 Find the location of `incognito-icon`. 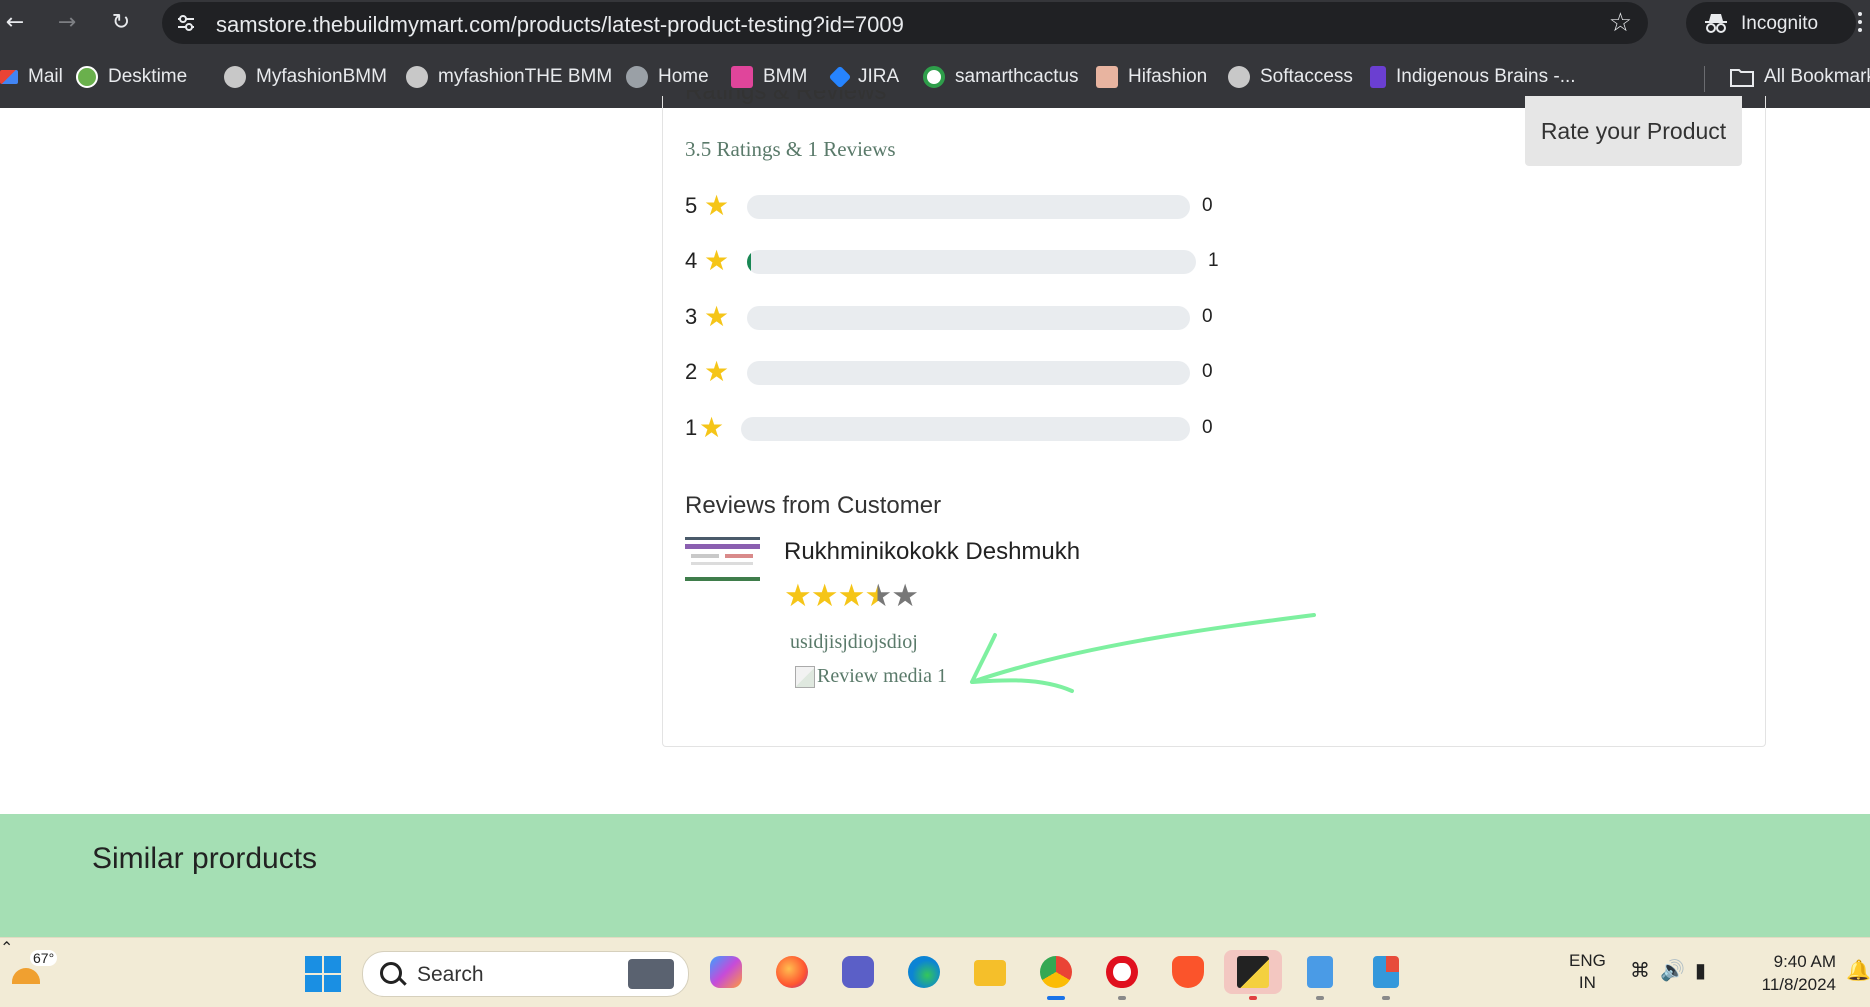

incognito-icon is located at coordinates (1716, 23).